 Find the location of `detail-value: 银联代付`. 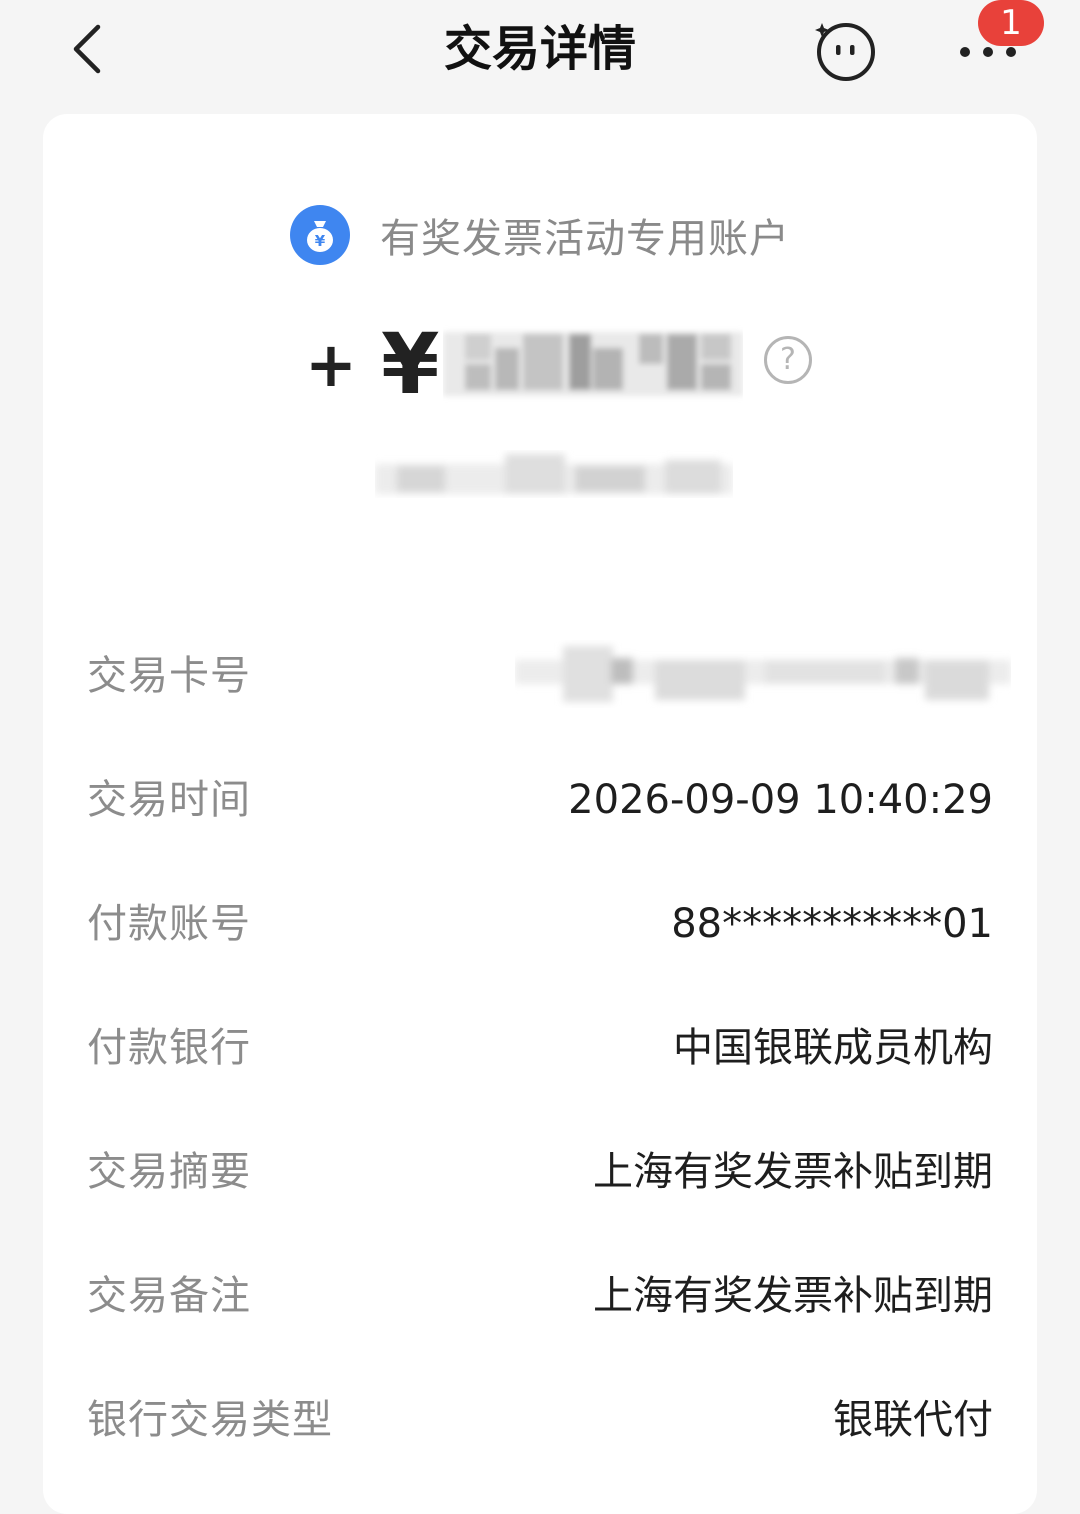

detail-value: 银联代付 is located at coordinates (913, 1420).